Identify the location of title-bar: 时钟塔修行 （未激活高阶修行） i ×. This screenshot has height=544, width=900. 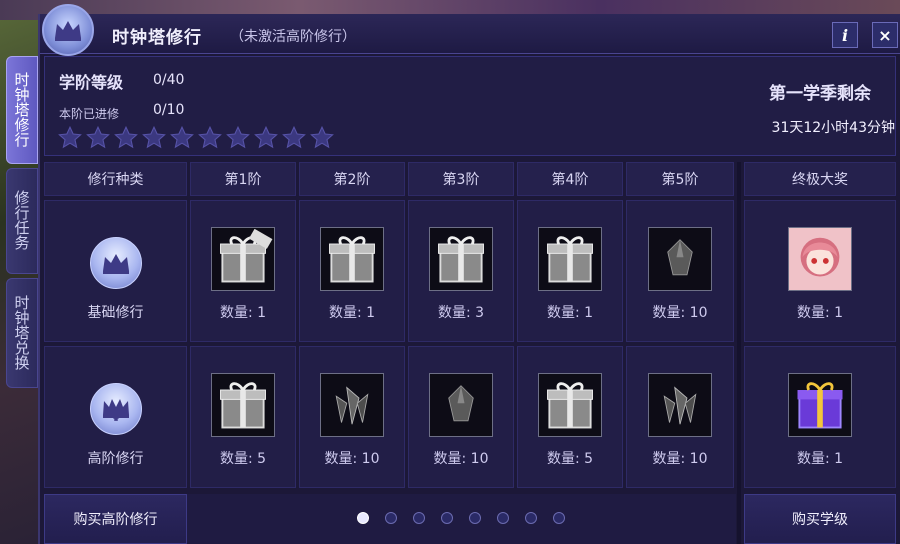
(470, 30).